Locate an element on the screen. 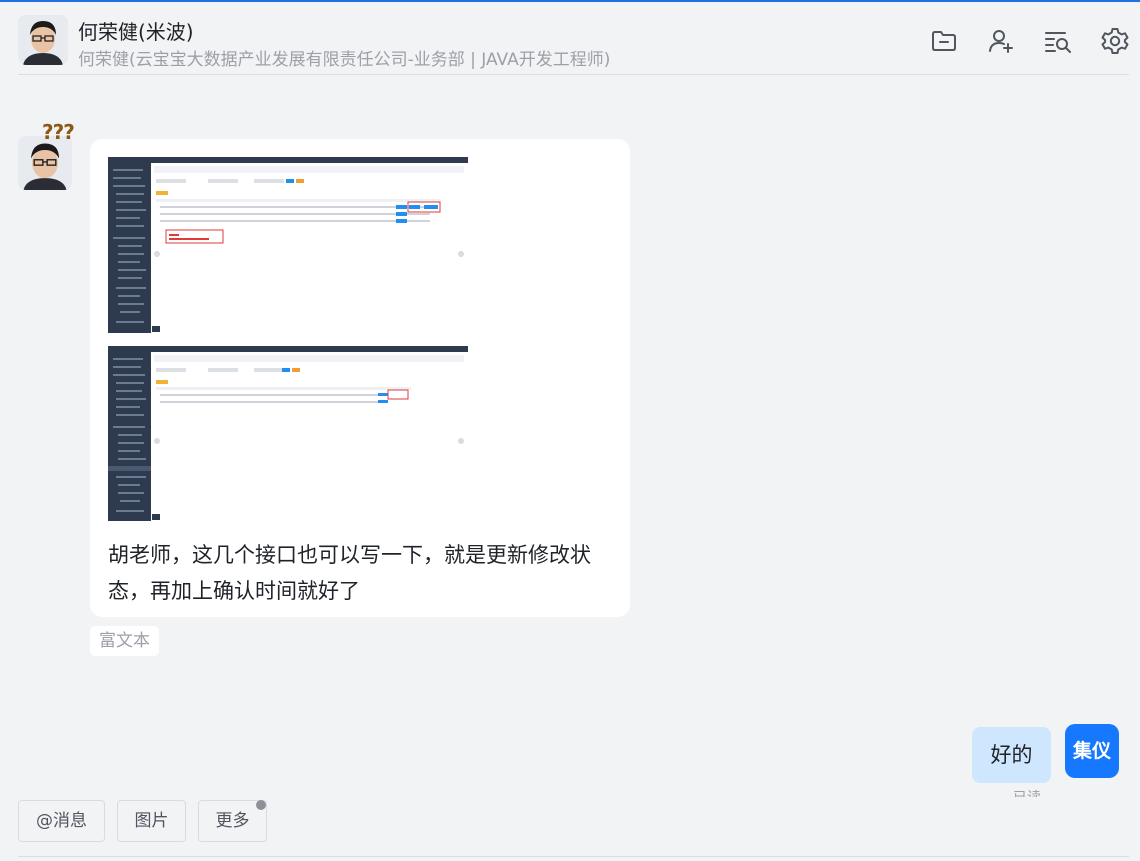 Image resolution: width=1140 pixels, height=861 pixels. notification-dot is located at coordinates (261, 805).